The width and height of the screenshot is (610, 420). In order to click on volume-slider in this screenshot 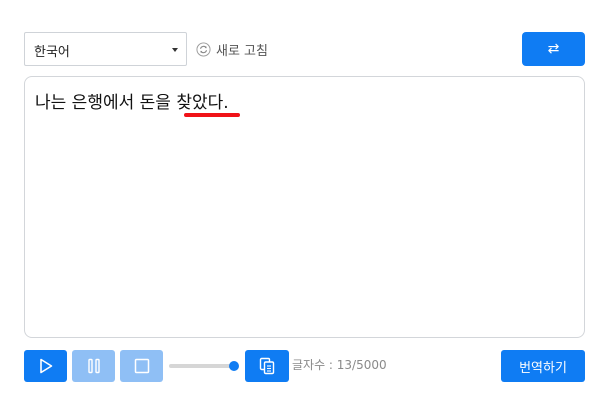, I will do `click(204, 366)`.